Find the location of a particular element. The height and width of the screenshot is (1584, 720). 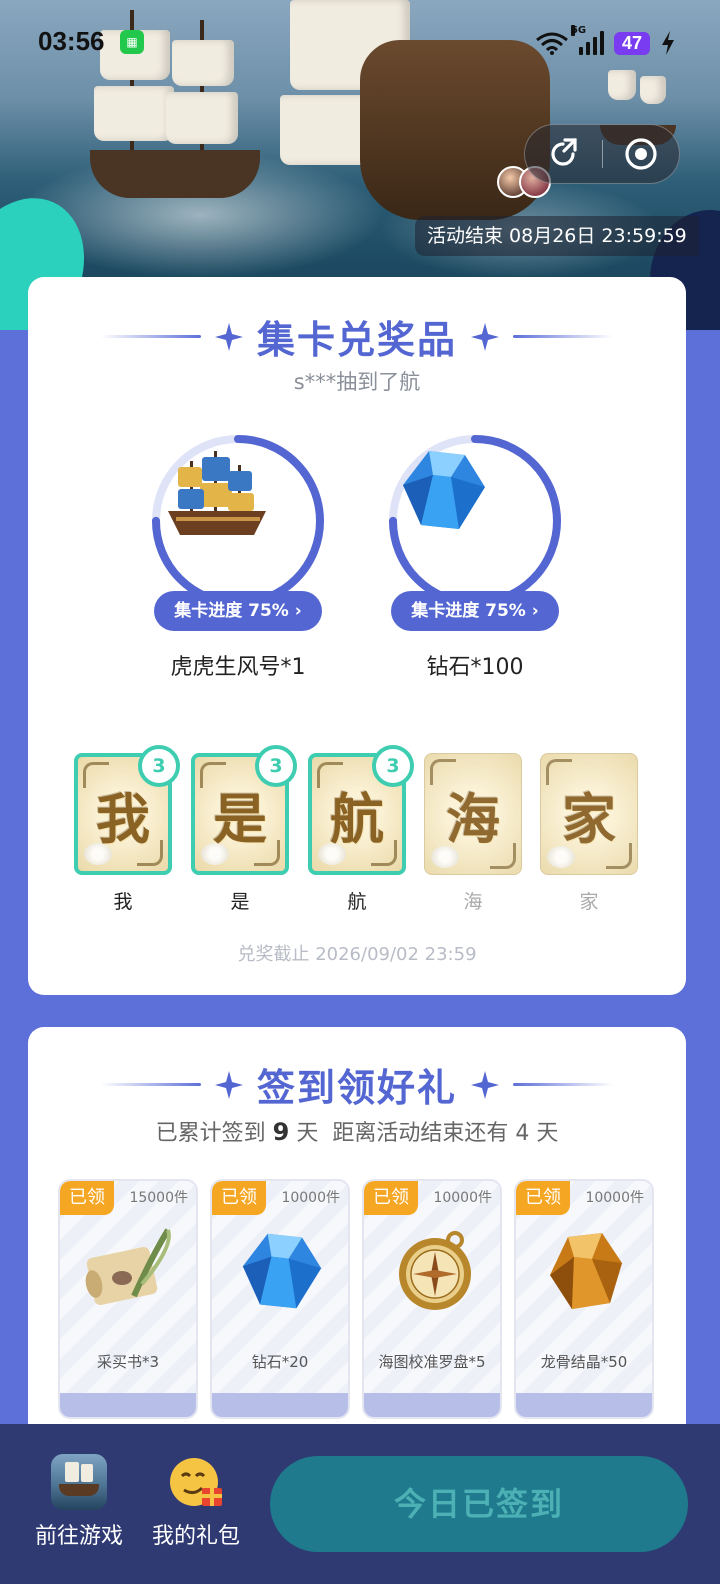

reward-tile: 已领 10000件 钻石*20 is located at coordinates (280, 1299).